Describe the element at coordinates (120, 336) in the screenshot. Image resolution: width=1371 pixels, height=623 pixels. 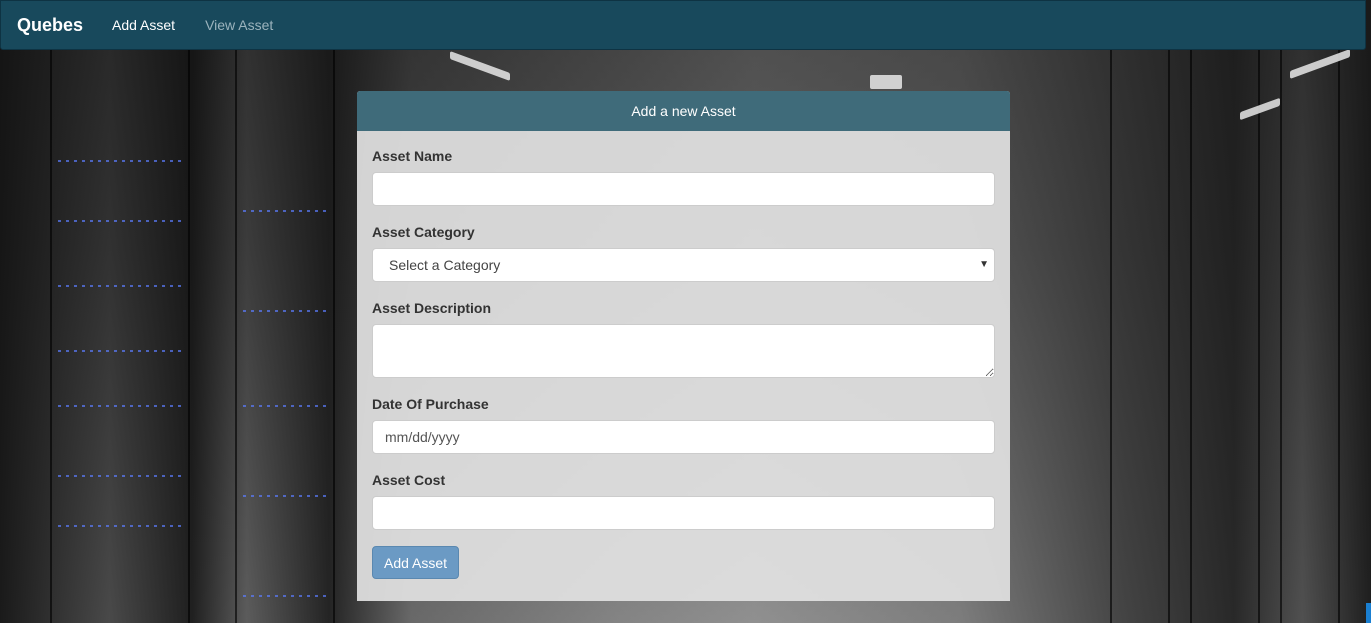
I see `server-rack-left` at that location.